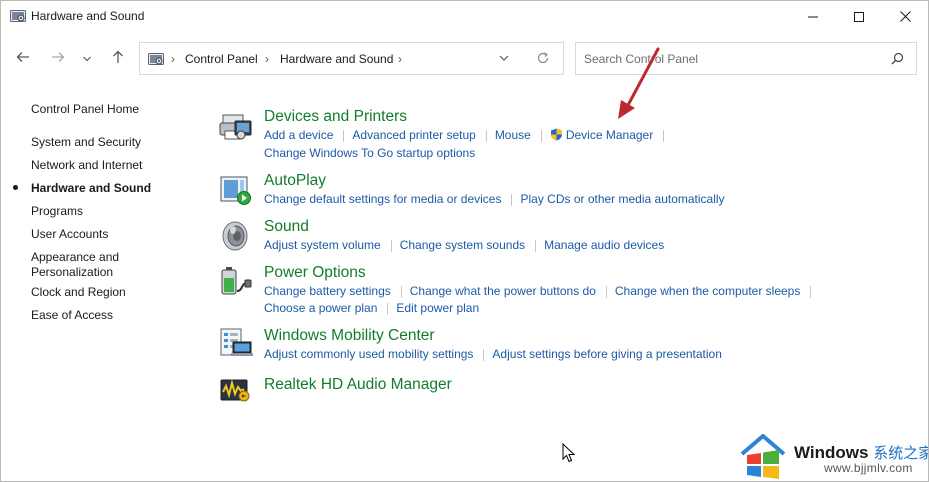 The height and width of the screenshot is (482, 929). I want to click on power-options-title: Power Options, so click(315, 273).